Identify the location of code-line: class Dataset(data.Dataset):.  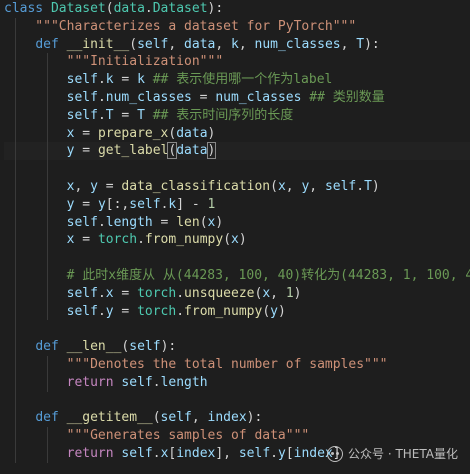
(237, 9).